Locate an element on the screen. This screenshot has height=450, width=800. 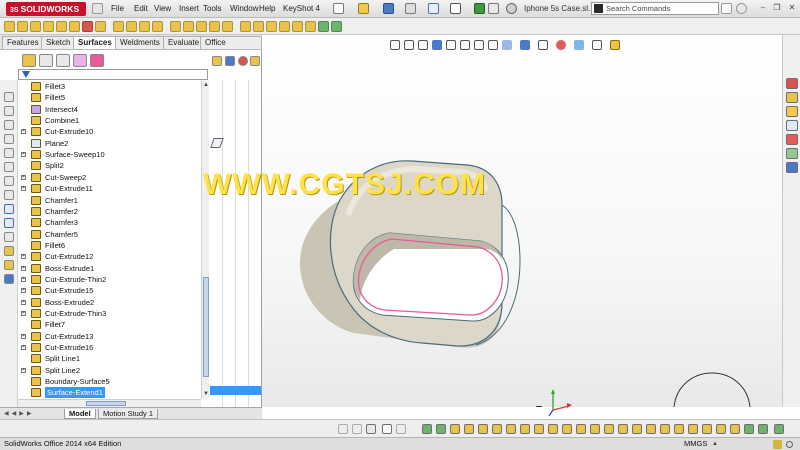
options-gear-icon is located at coordinates (511, 8).